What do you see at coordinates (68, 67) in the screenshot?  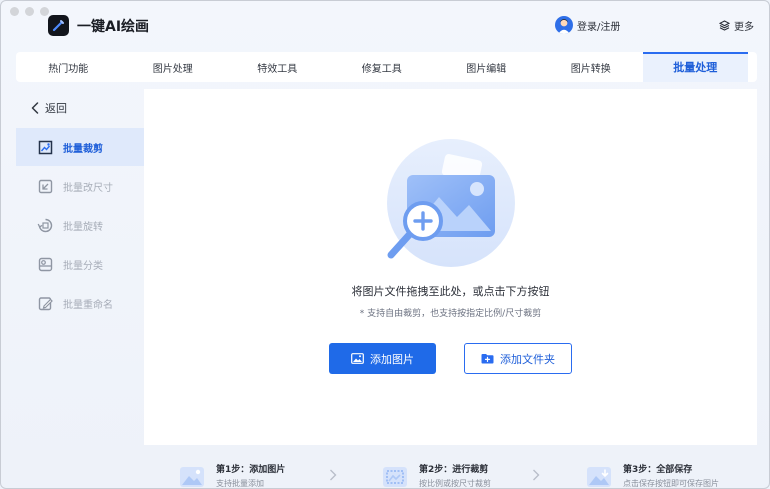 I see `tab-hot-features: 热门功能` at bounding box center [68, 67].